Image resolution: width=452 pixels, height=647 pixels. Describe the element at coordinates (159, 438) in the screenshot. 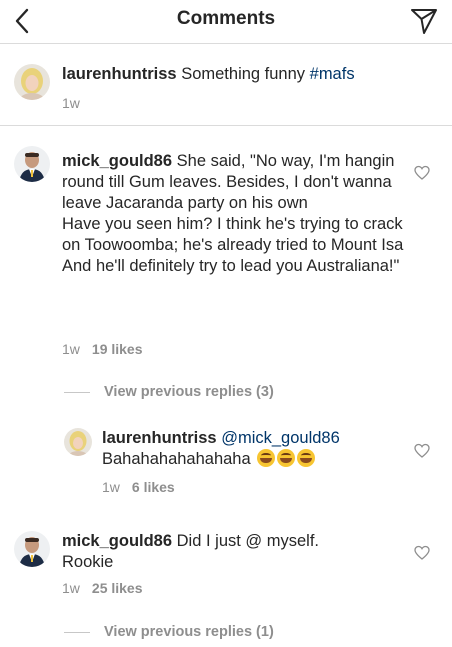

I see `reply-username: laurenhuntriss` at that location.